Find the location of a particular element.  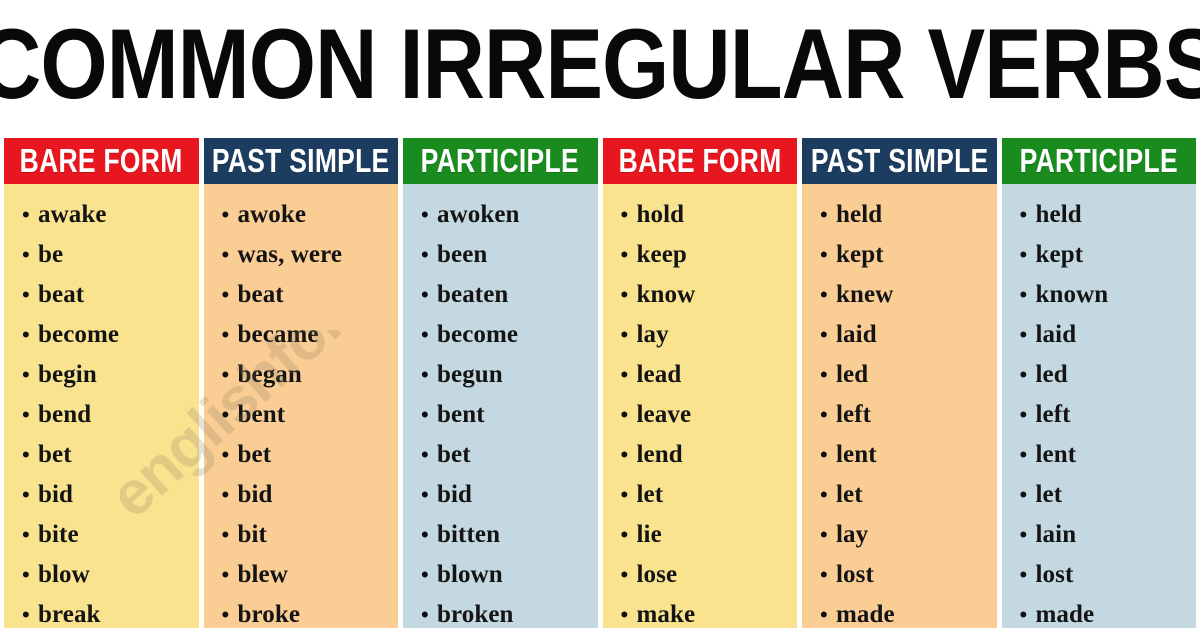

list-item: • bend is located at coordinates (110, 415).